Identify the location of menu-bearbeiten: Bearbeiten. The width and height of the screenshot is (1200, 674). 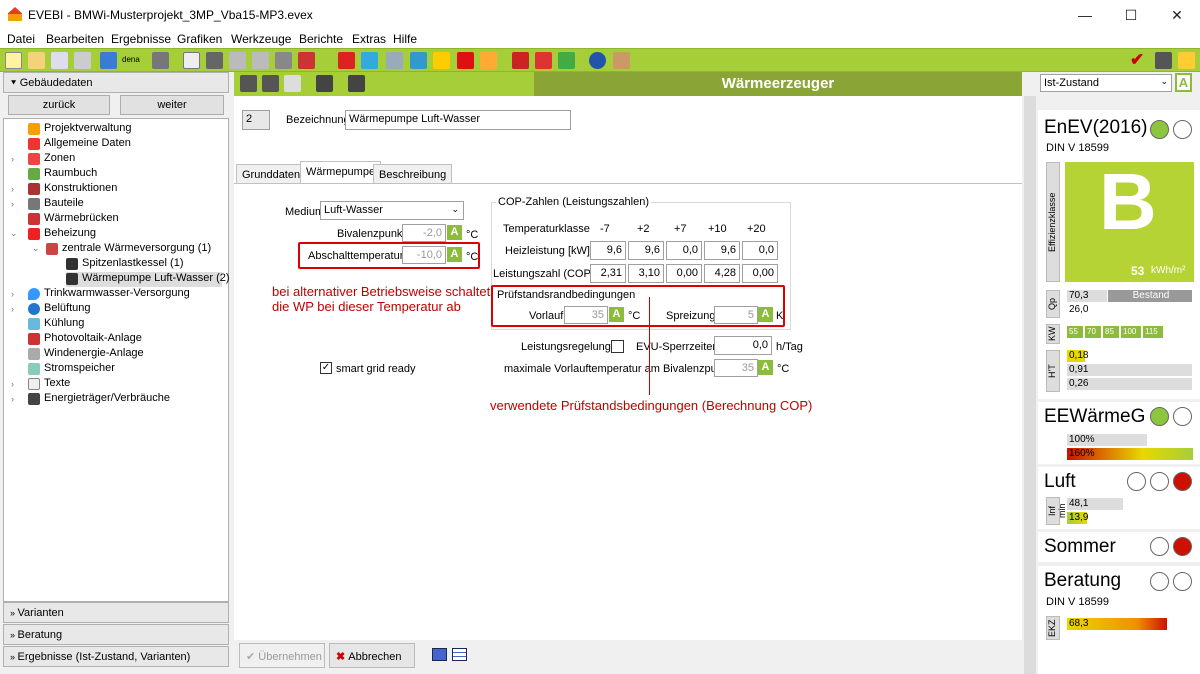
(75, 39).